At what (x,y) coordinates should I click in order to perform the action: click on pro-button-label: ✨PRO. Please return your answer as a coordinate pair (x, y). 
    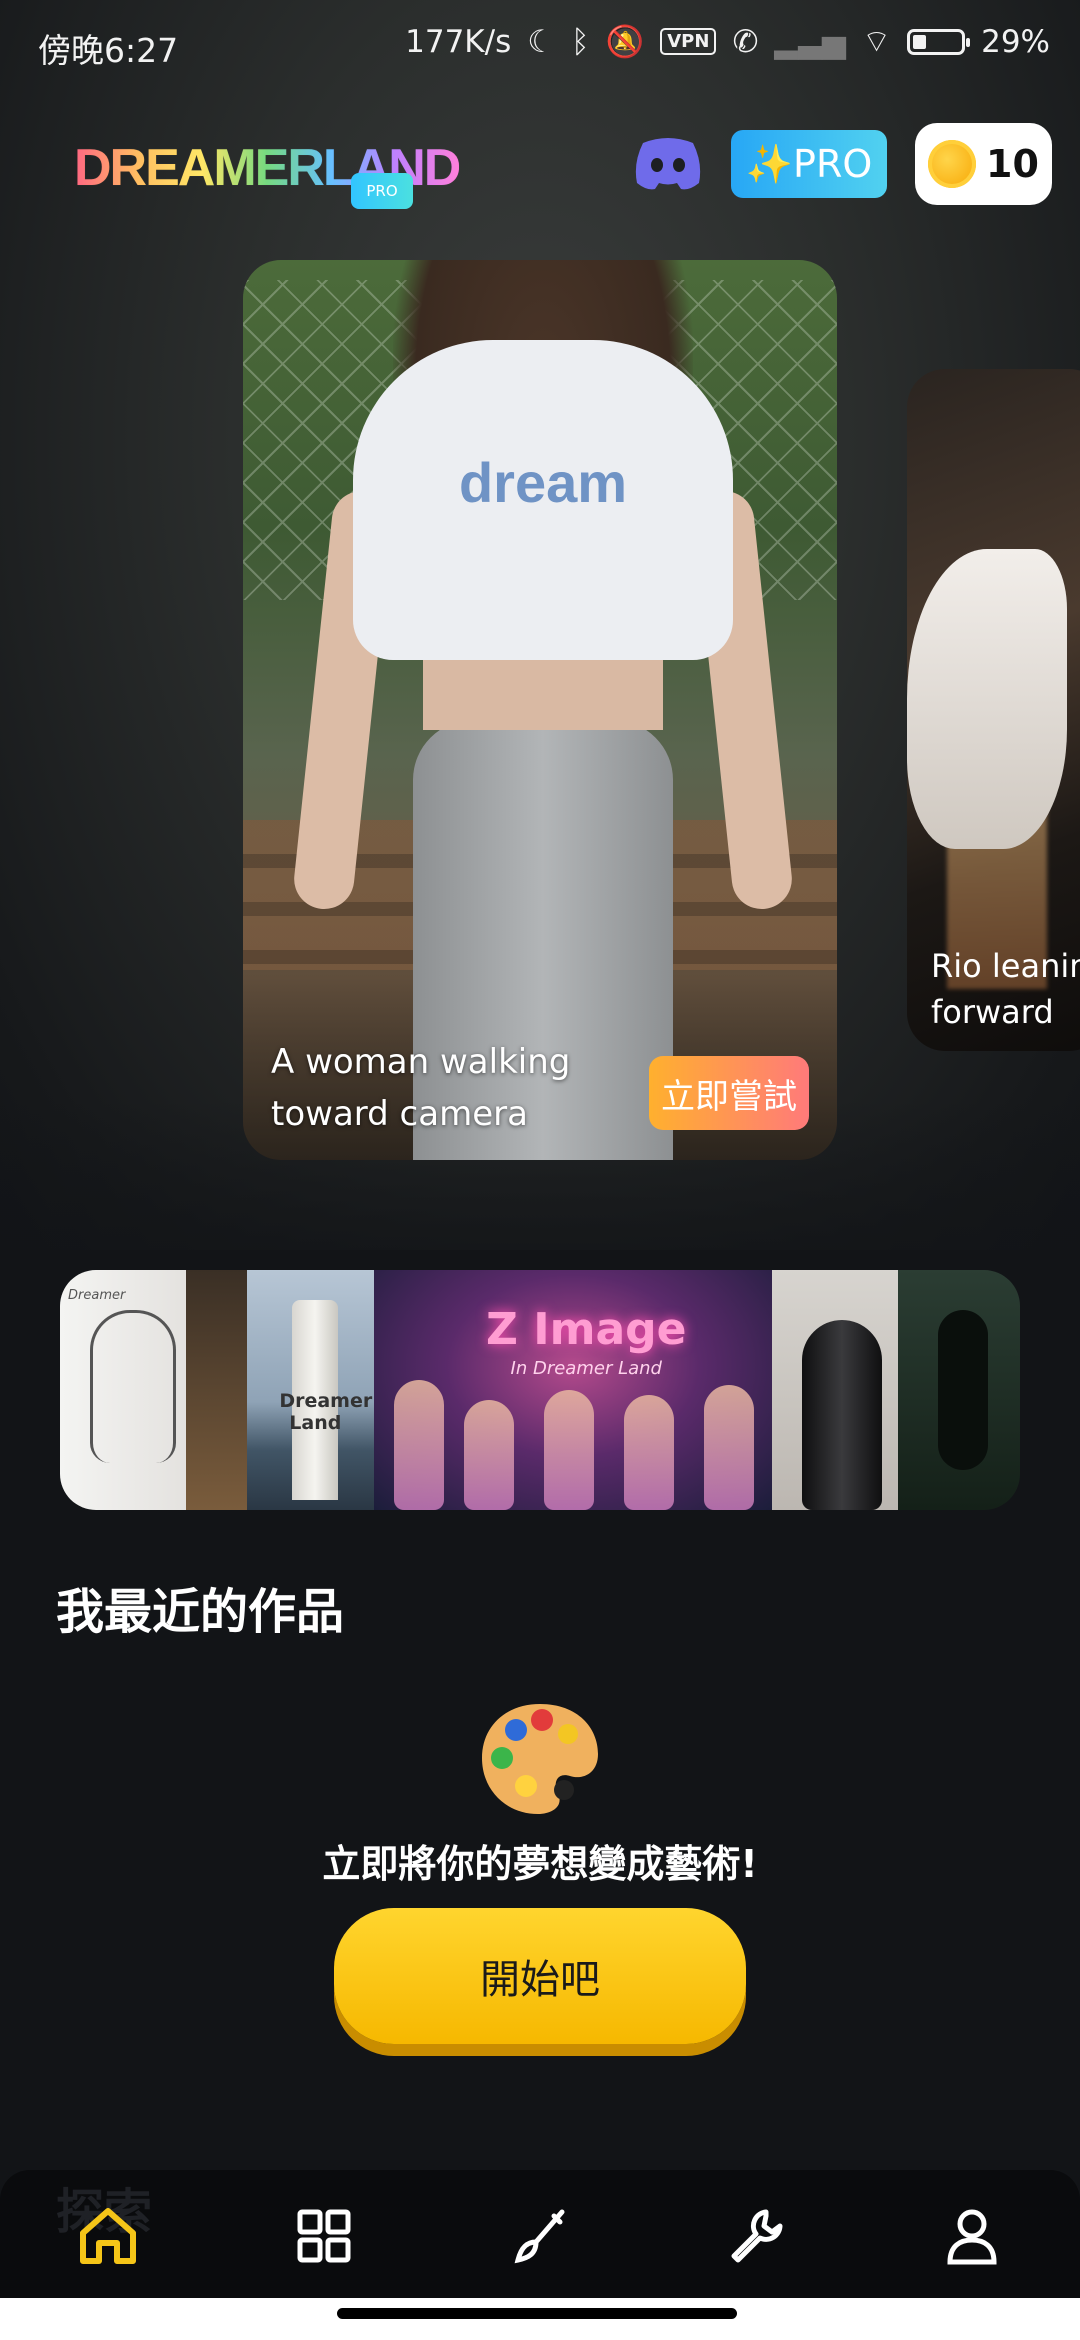
    Looking at the image, I should click on (809, 163).